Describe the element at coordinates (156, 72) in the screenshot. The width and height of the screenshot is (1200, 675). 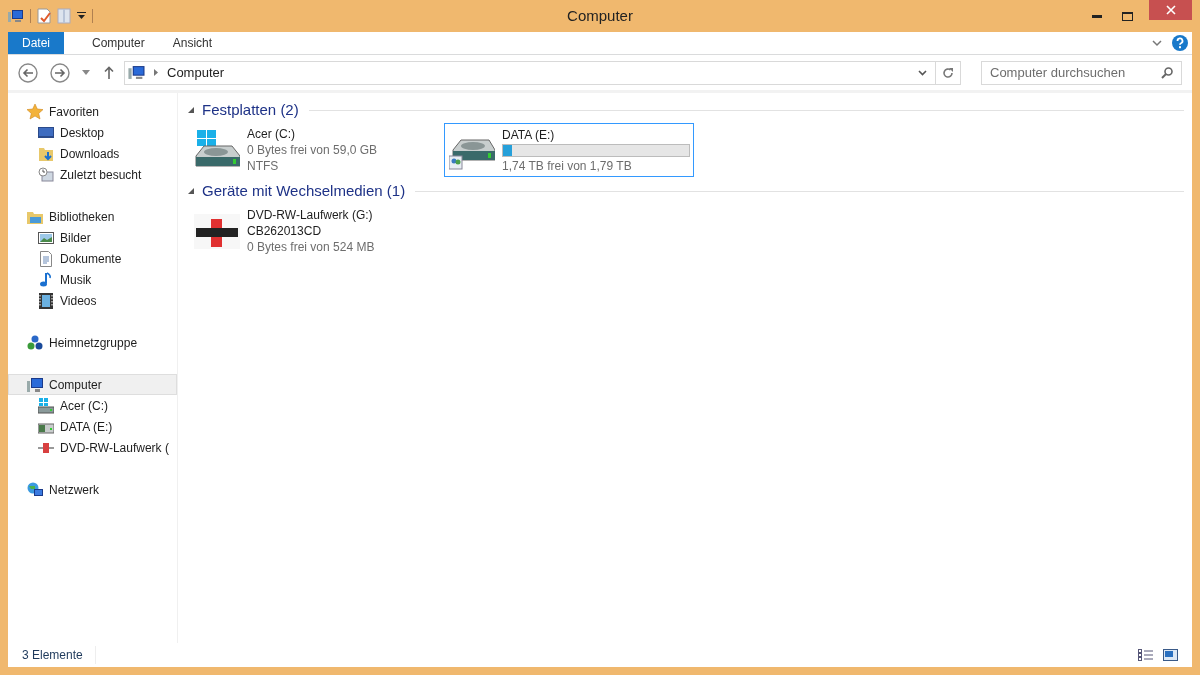
I see `breadcrumb-arrow-icon` at that location.